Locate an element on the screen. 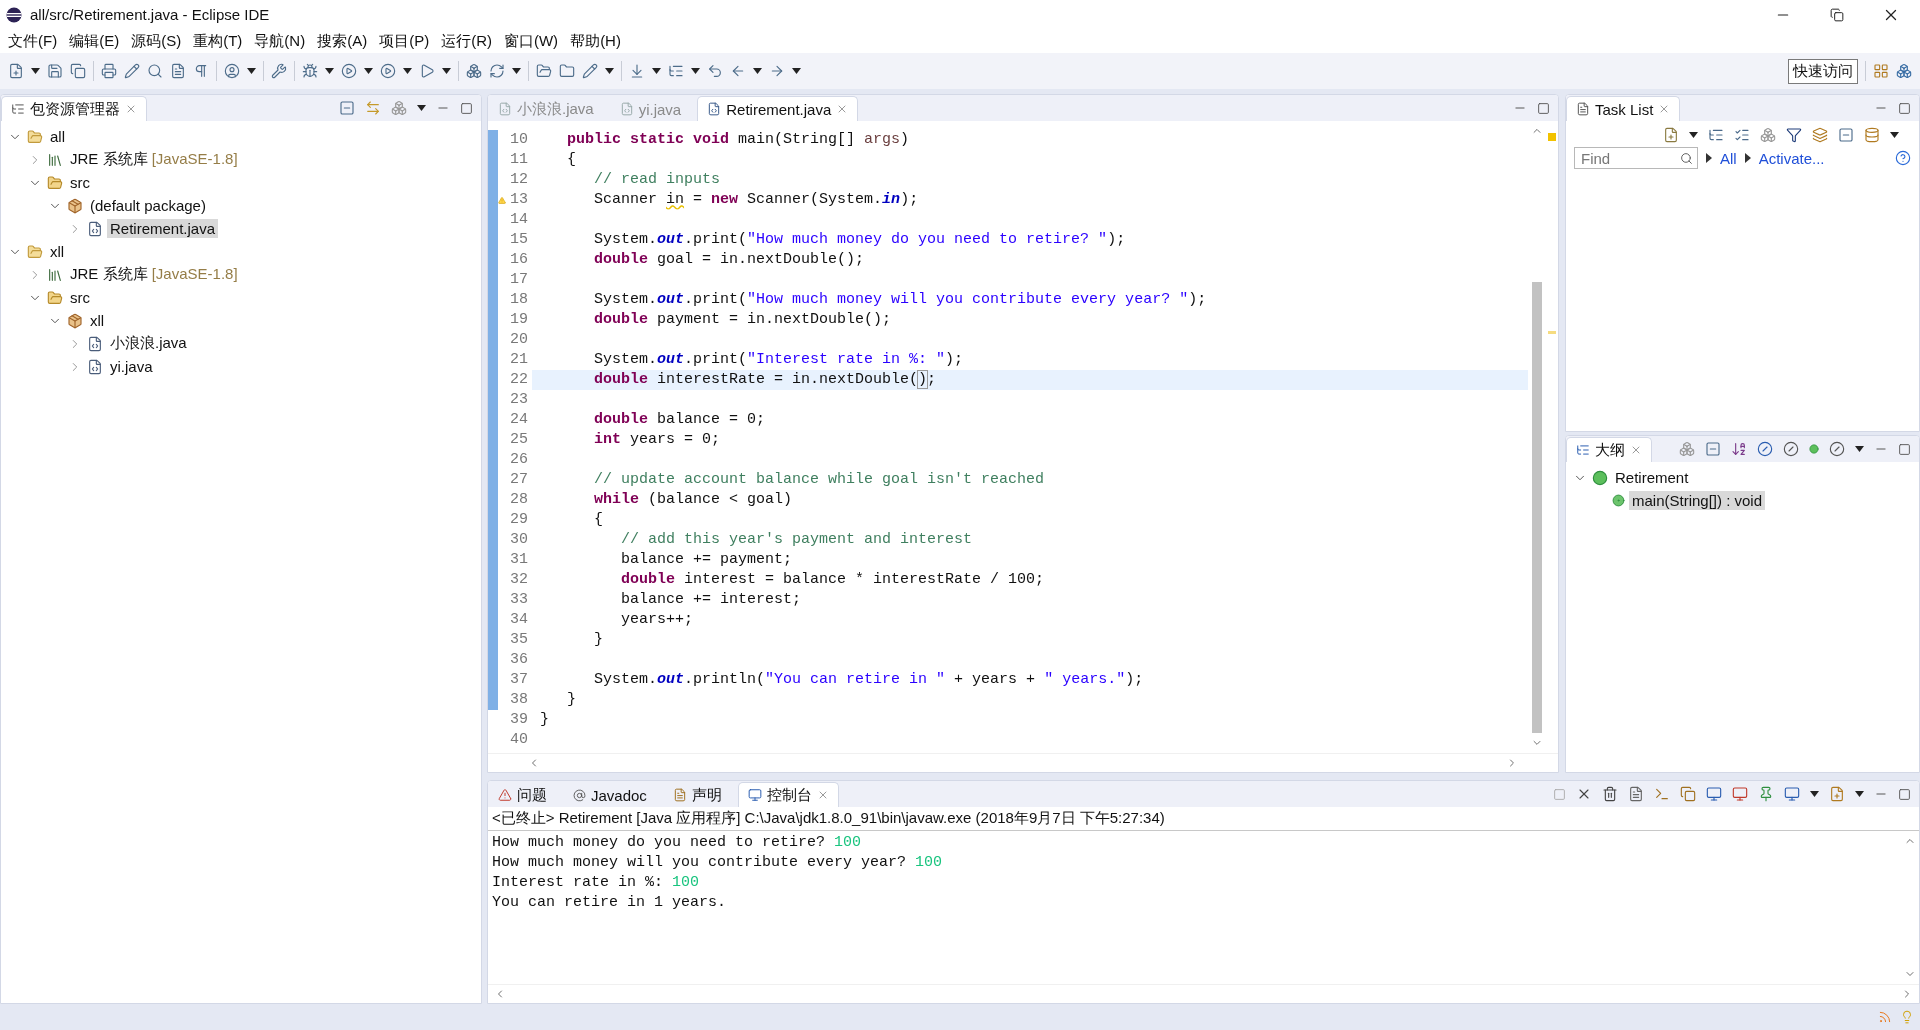 The width and height of the screenshot is (1920, 1030). tree-item: main(String[]) : void is located at coordinates (1697, 500).